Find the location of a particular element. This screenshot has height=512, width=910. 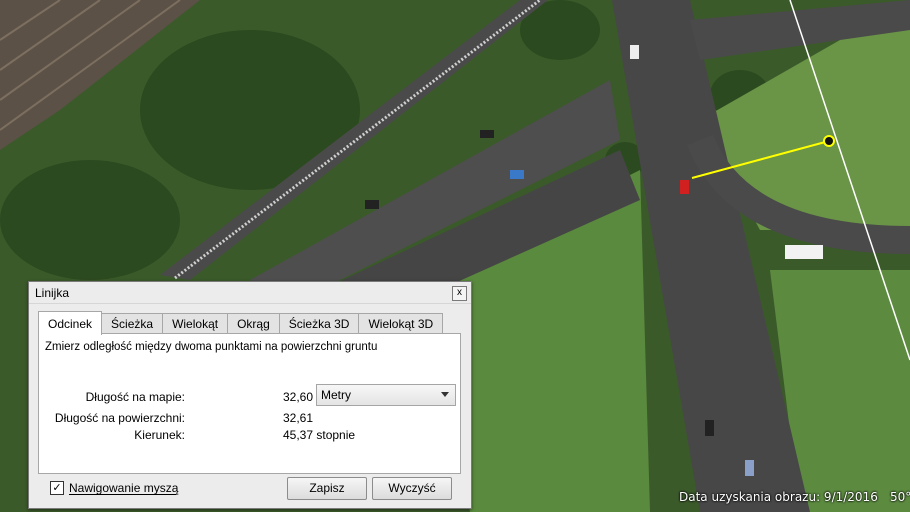

clear-button: Wyczyść is located at coordinates (412, 488).